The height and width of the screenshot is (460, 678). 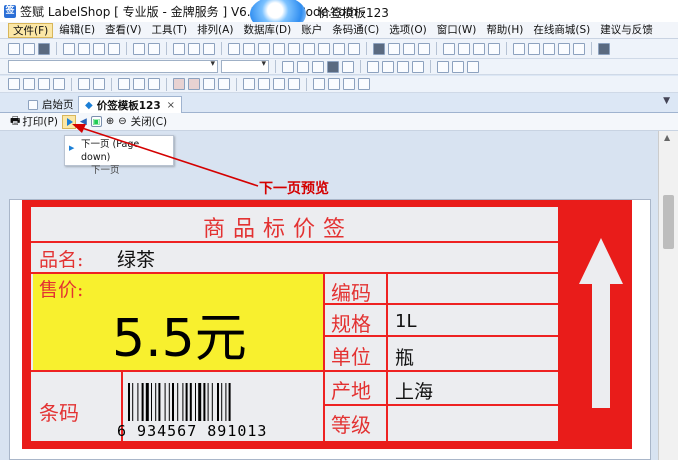 What do you see at coordinates (14, 48) in the screenshot?
I see `new-icon` at bounding box center [14, 48].